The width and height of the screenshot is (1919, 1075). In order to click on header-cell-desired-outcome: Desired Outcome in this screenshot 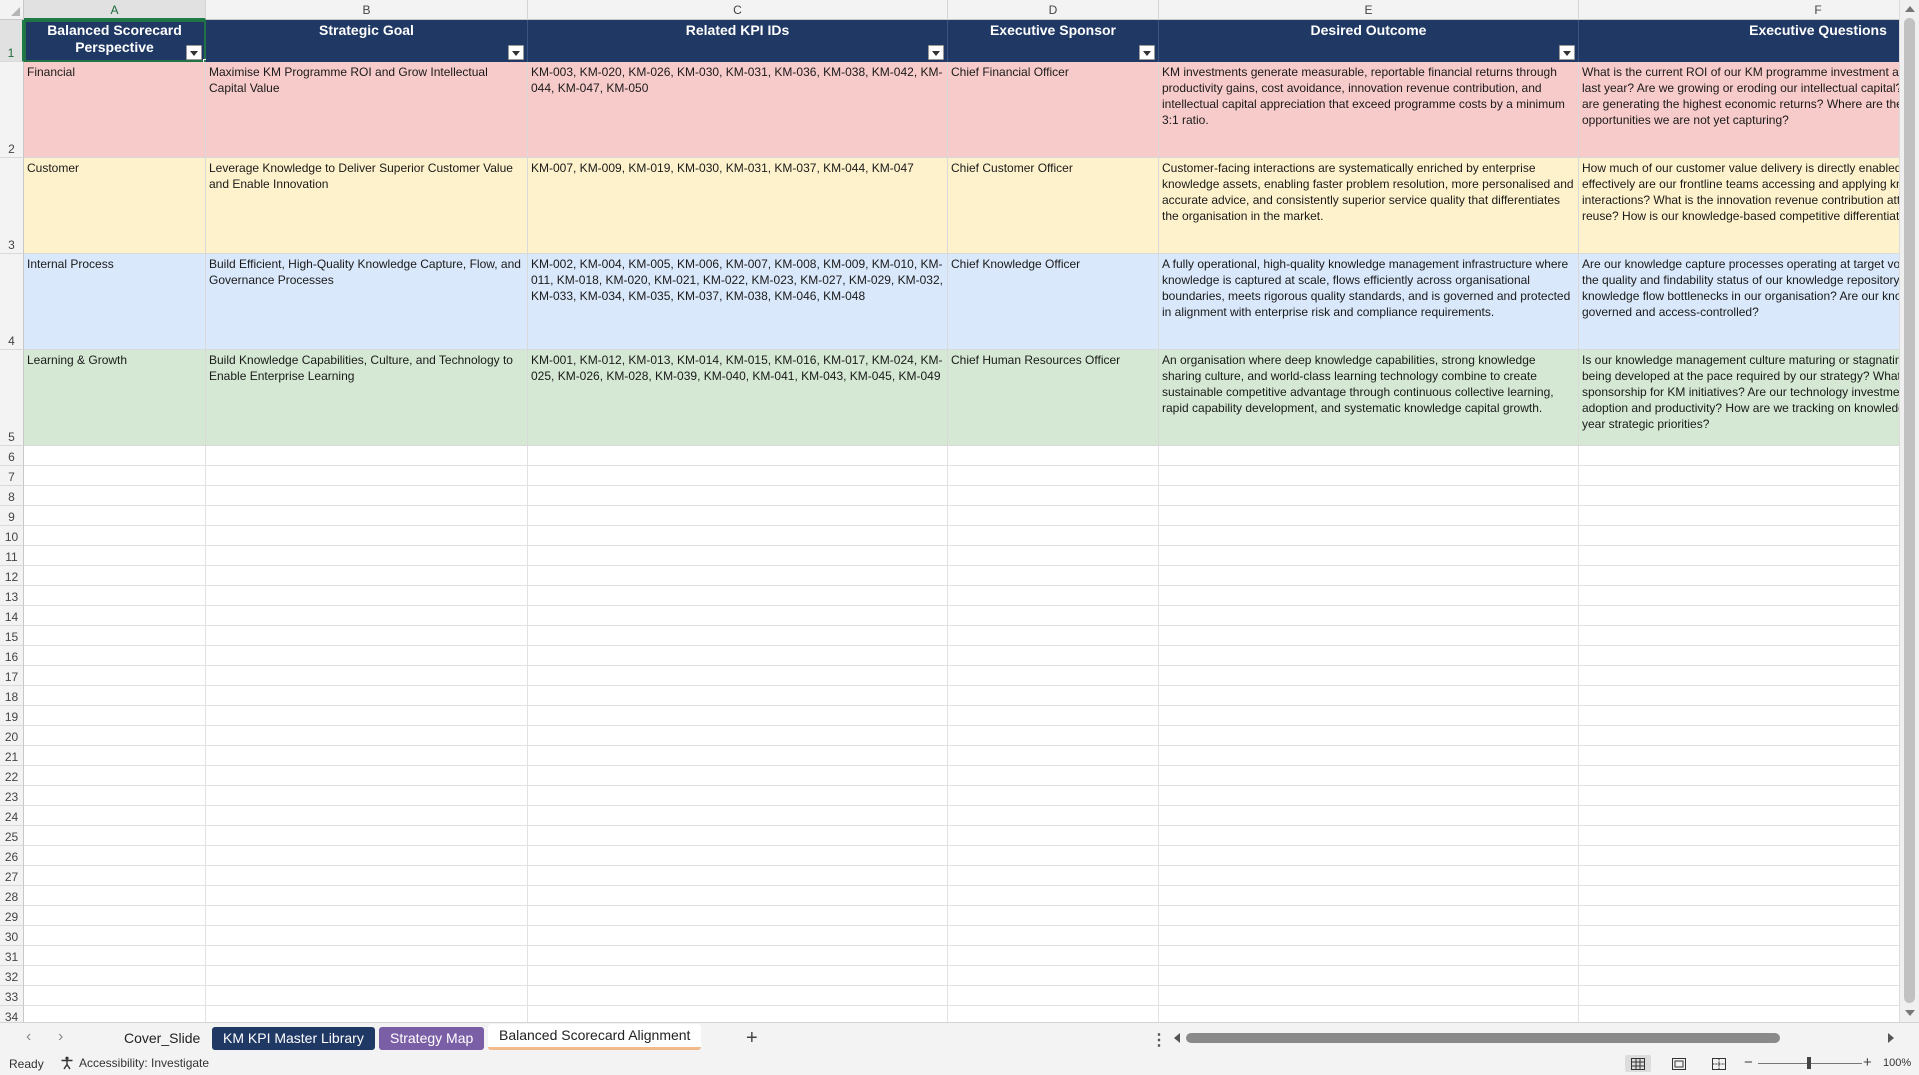, I will do `click(1369, 41)`.